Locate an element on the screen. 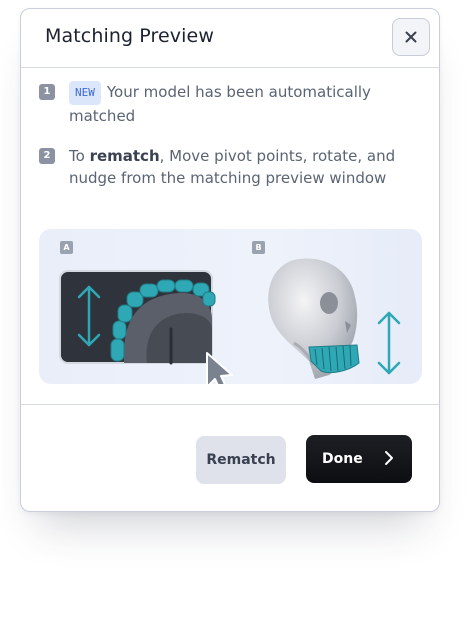 The width and height of the screenshot is (474, 630). done-label: Done is located at coordinates (342, 459).